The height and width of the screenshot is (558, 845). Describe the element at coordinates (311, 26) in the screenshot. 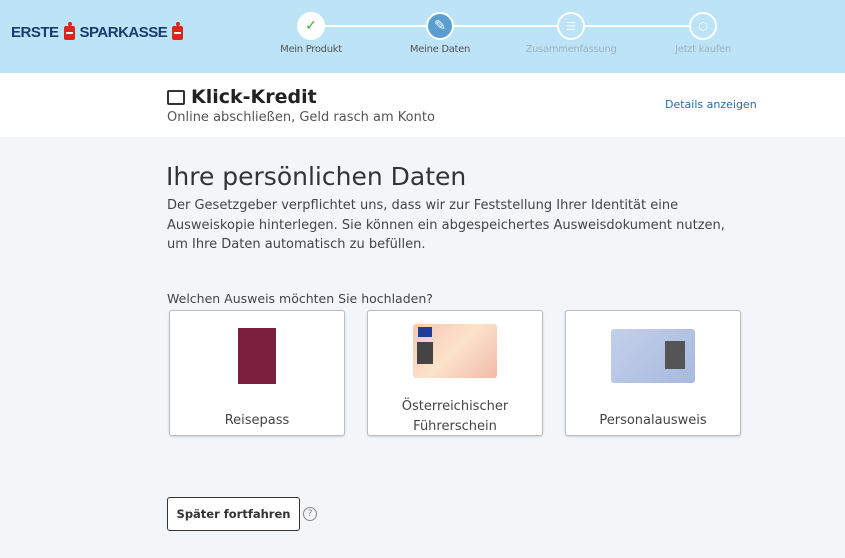

I see `check-icon: ✓` at that location.